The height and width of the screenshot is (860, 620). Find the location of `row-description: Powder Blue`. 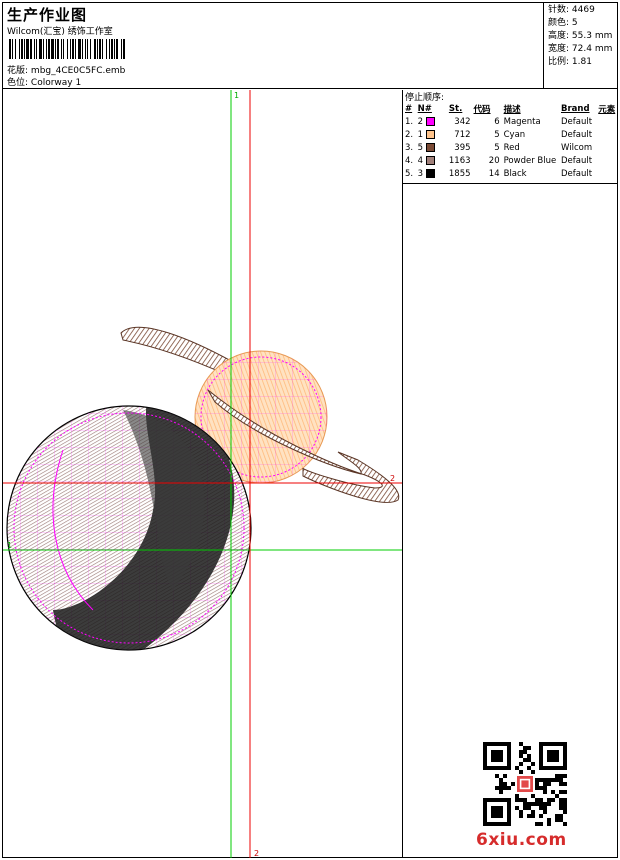

row-description: Powder Blue is located at coordinates (530, 160).